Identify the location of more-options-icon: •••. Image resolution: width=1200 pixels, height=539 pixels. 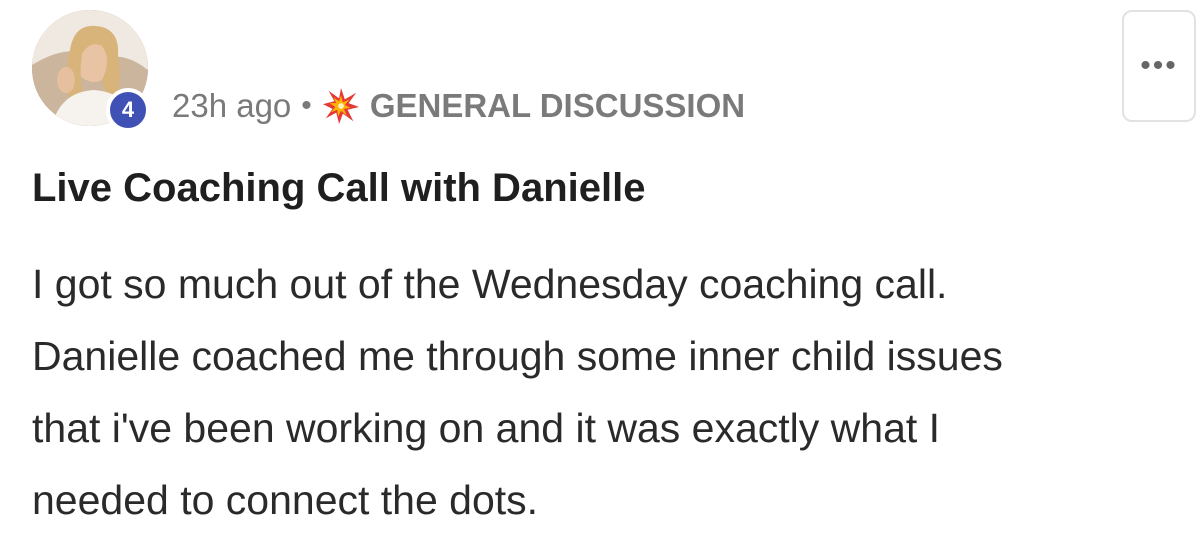
(1159, 65).